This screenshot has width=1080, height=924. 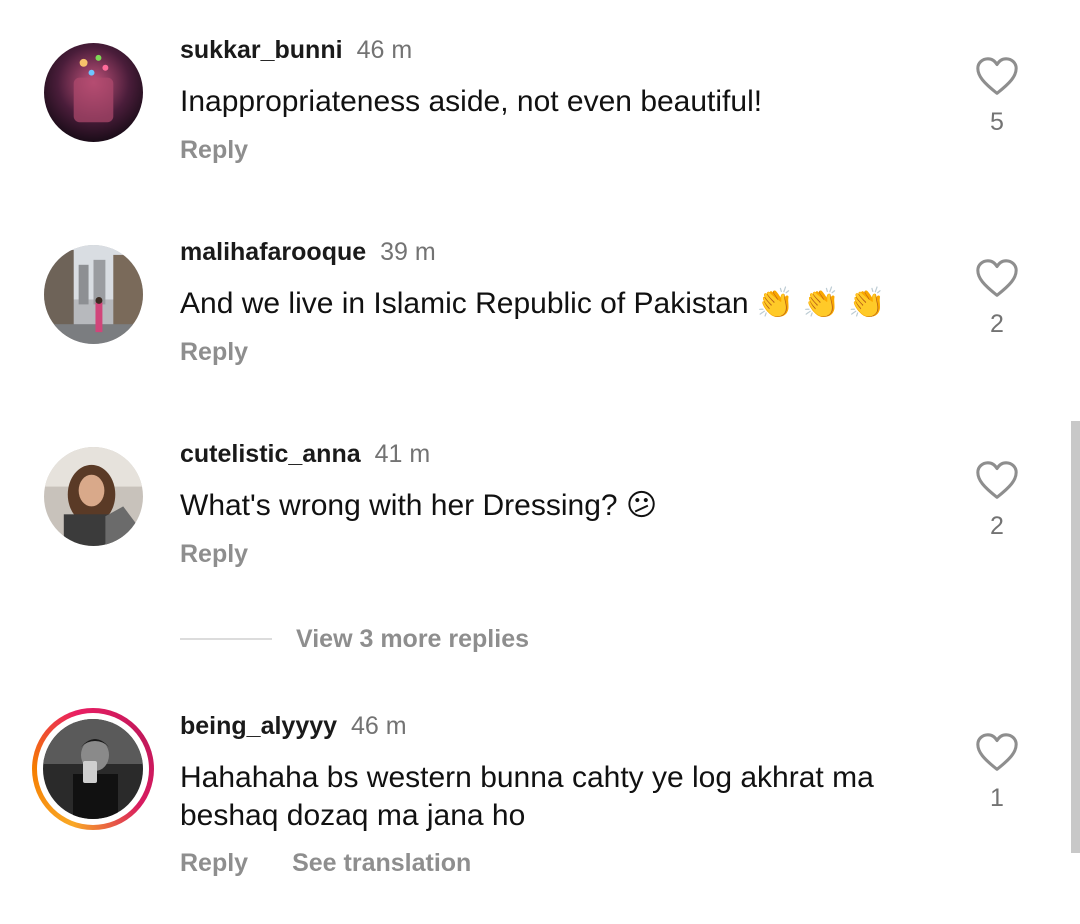 What do you see at coordinates (412, 639) in the screenshot?
I see `view-more-replies-label: View 3 more replies` at bounding box center [412, 639].